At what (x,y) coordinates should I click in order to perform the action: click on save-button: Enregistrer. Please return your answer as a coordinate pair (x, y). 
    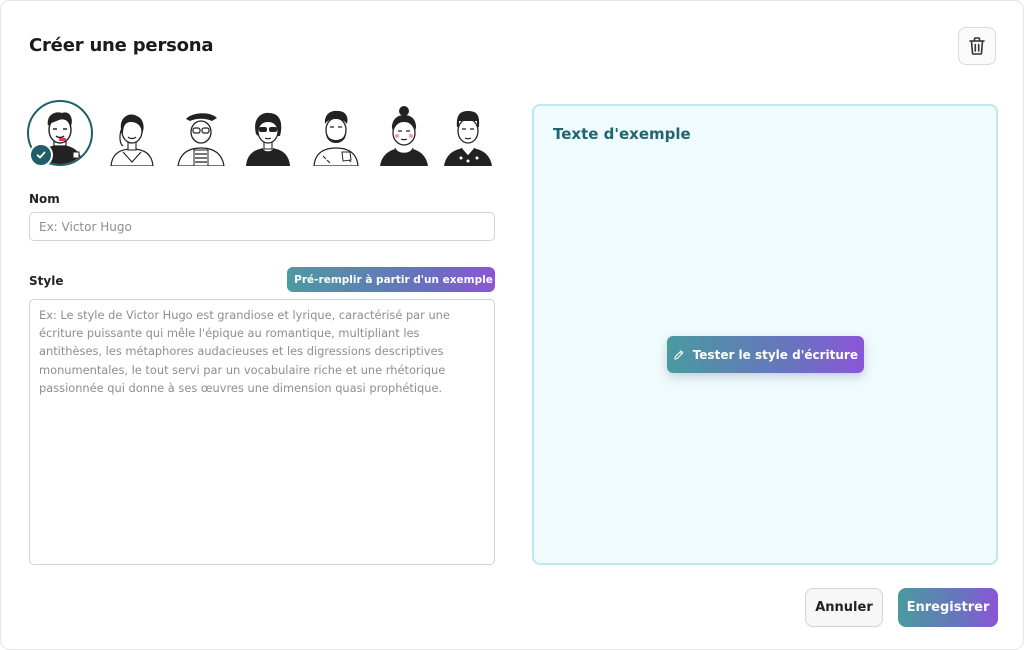
    Looking at the image, I should click on (948, 607).